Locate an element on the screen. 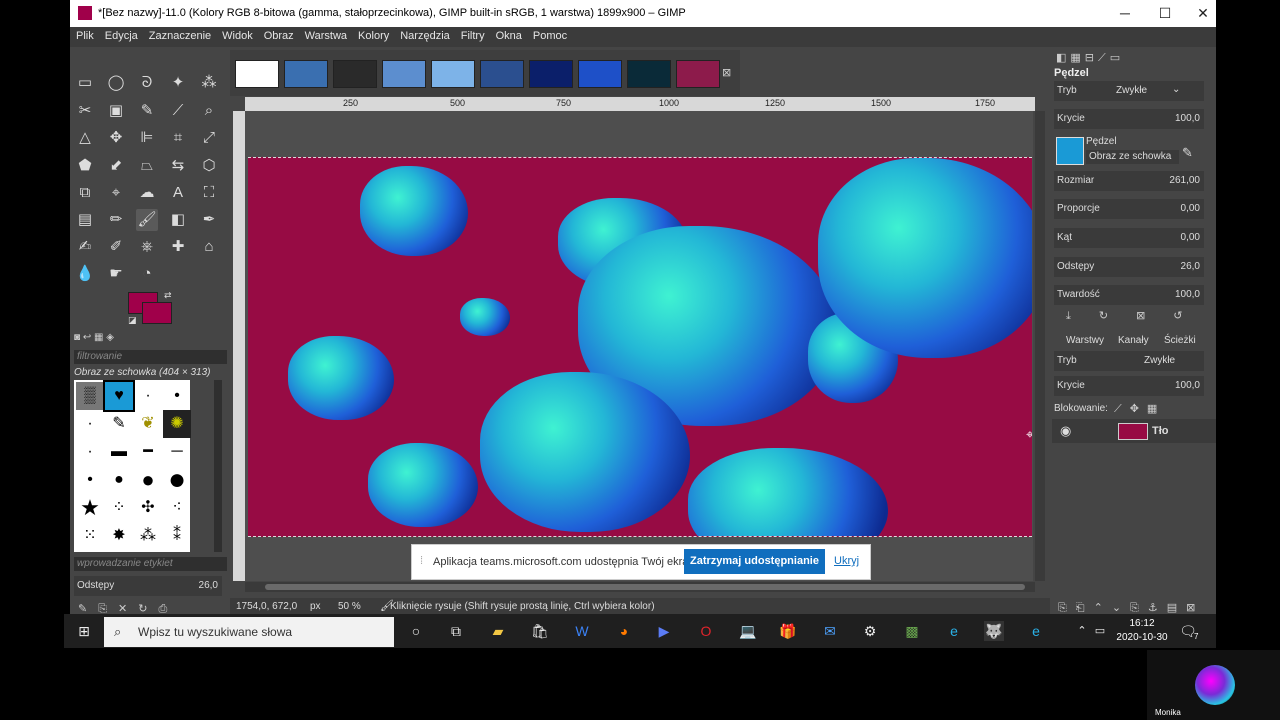  firefox-icon: ◕ is located at coordinates (624, 631).